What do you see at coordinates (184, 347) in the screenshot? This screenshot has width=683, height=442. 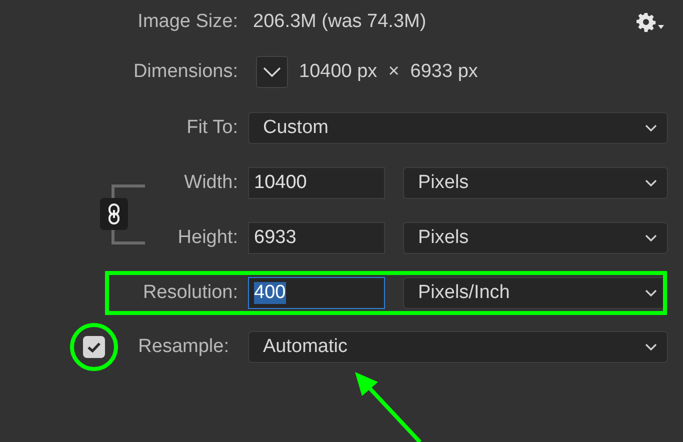 I see `field-label: Resample:` at bounding box center [184, 347].